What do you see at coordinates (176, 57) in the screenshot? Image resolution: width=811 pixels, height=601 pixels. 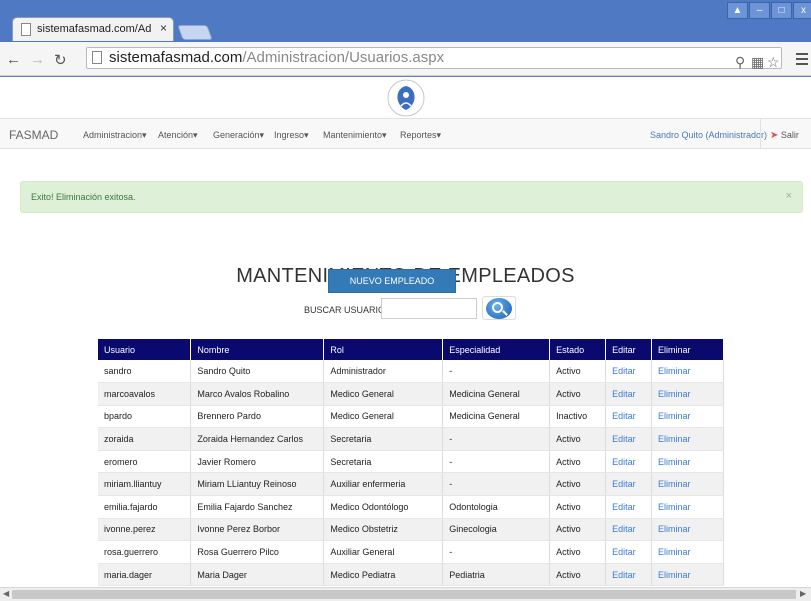 I see `url-host: sistemafasmad.com` at bounding box center [176, 57].